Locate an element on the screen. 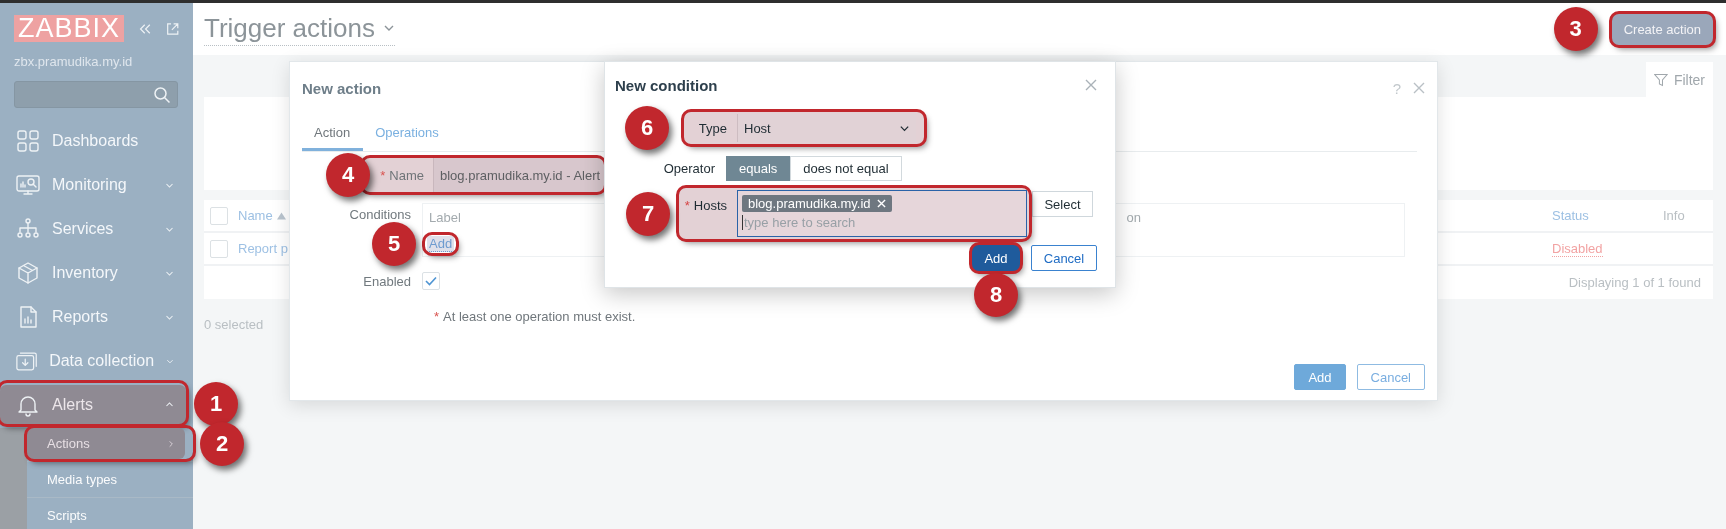 This screenshot has height=529, width=1726. sidebar-item: Data collection is located at coordinates (93, 361).